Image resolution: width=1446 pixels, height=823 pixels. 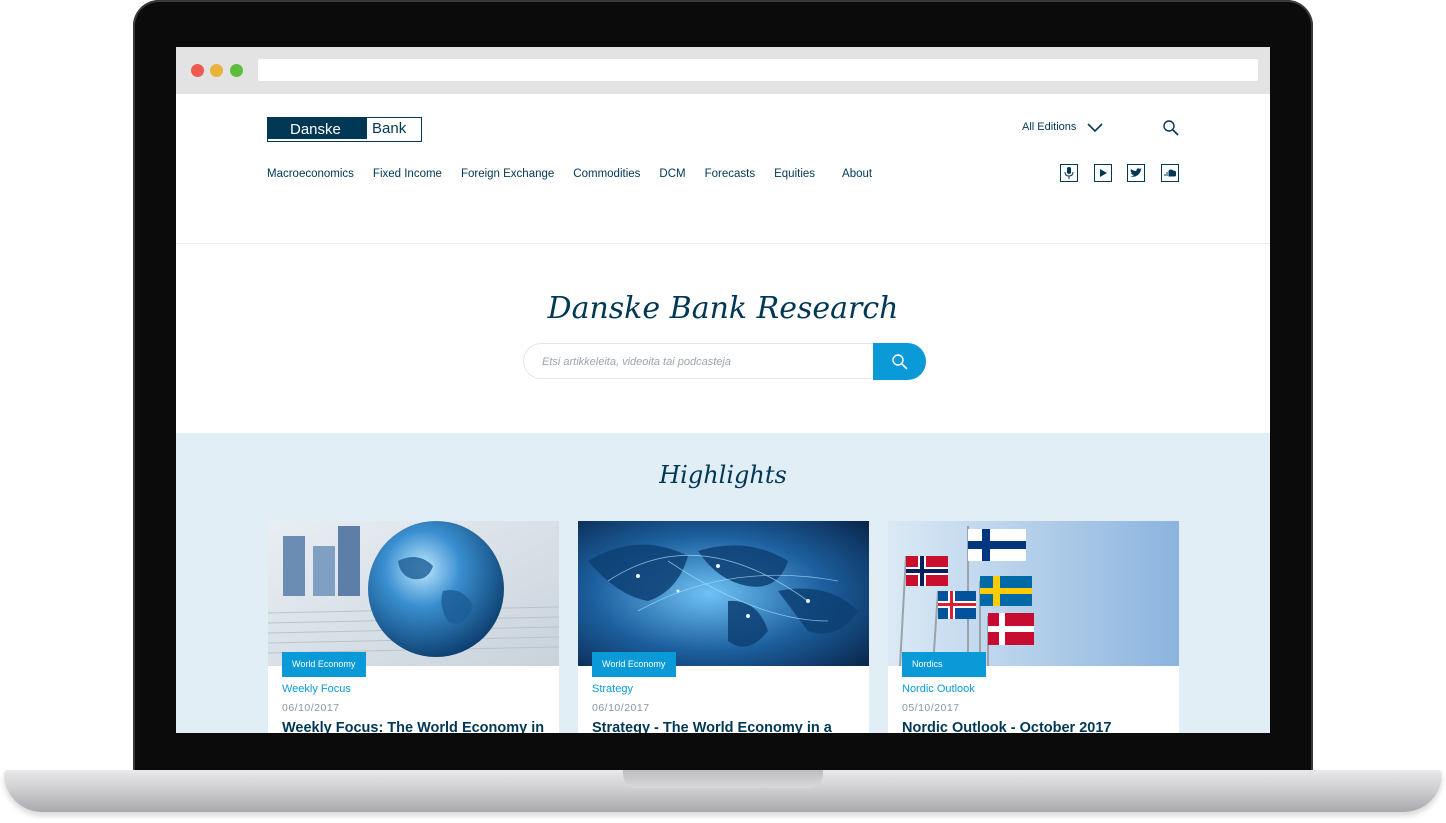 I want to click on logo-left-text: Danske, so click(x=317, y=128).